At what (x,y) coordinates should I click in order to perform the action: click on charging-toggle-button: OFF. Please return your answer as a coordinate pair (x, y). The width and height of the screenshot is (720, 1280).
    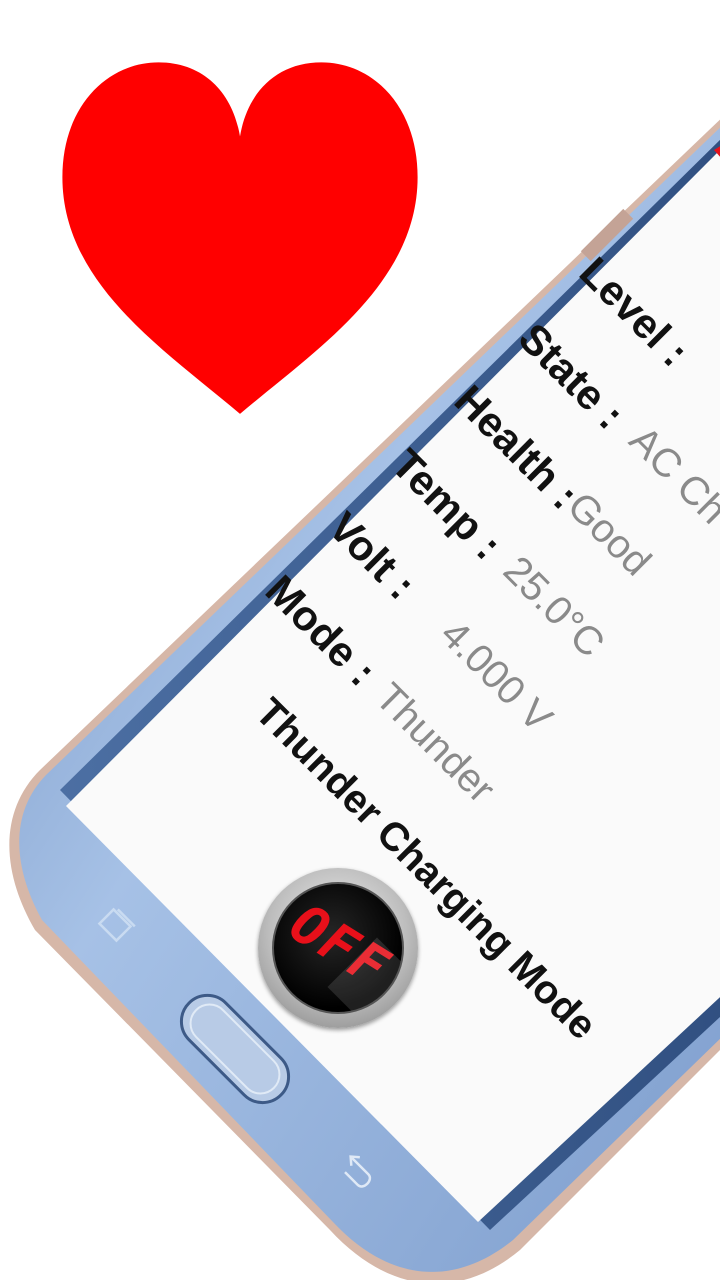
    Looking at the image, I should click on (338, 948).